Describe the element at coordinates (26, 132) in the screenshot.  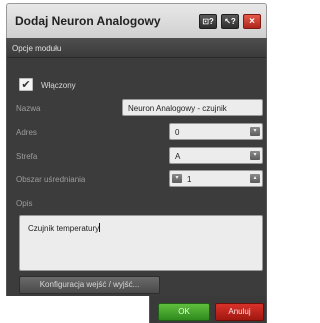
I see `address-label: Adres` at that location.